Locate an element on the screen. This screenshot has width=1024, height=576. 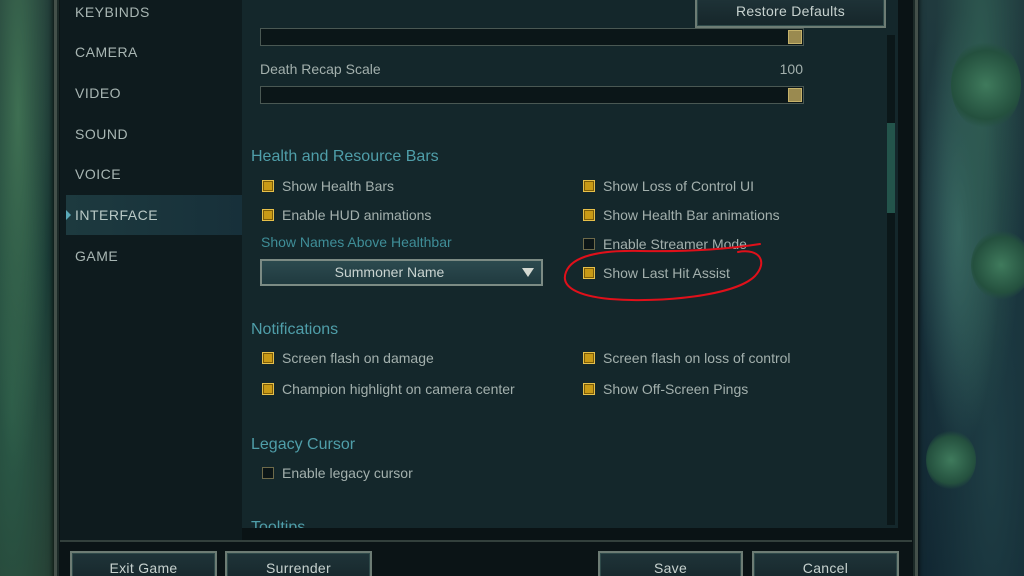
save-button: Save is located at coordinates (670, 563).